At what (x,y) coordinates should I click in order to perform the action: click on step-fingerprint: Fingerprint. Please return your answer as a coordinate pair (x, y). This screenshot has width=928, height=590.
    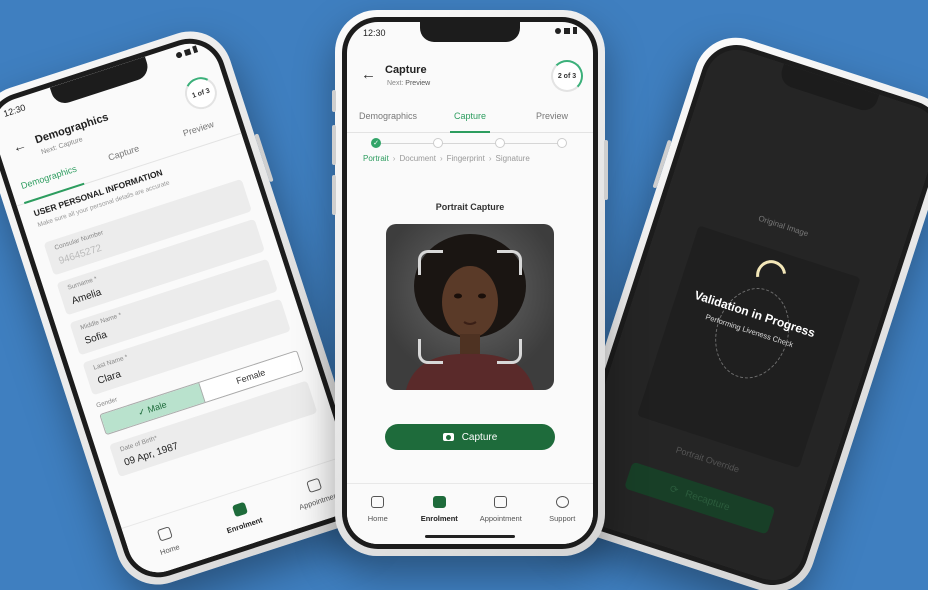
    Looking at the image, I should click on (466, 158).